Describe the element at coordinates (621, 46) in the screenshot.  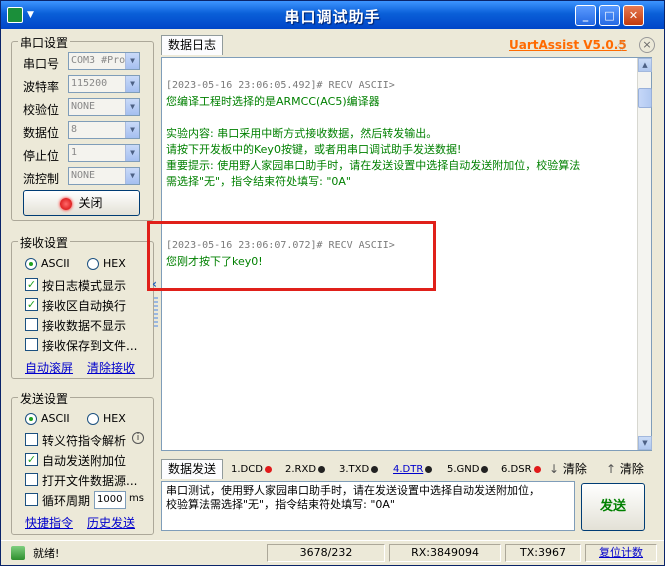
I see `diamond-icon: ♢` at that location.